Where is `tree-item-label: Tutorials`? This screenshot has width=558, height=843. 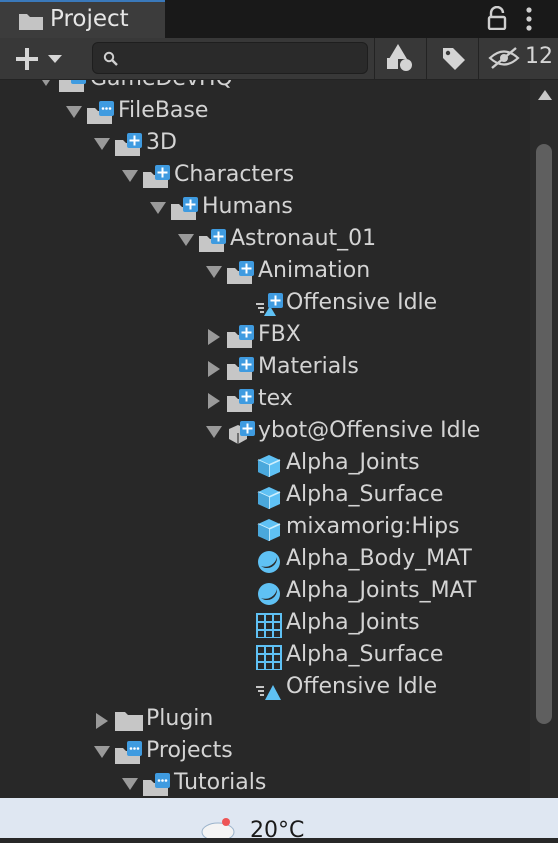 tree-item-label: Tutorials is located at coordinates (220, 782).